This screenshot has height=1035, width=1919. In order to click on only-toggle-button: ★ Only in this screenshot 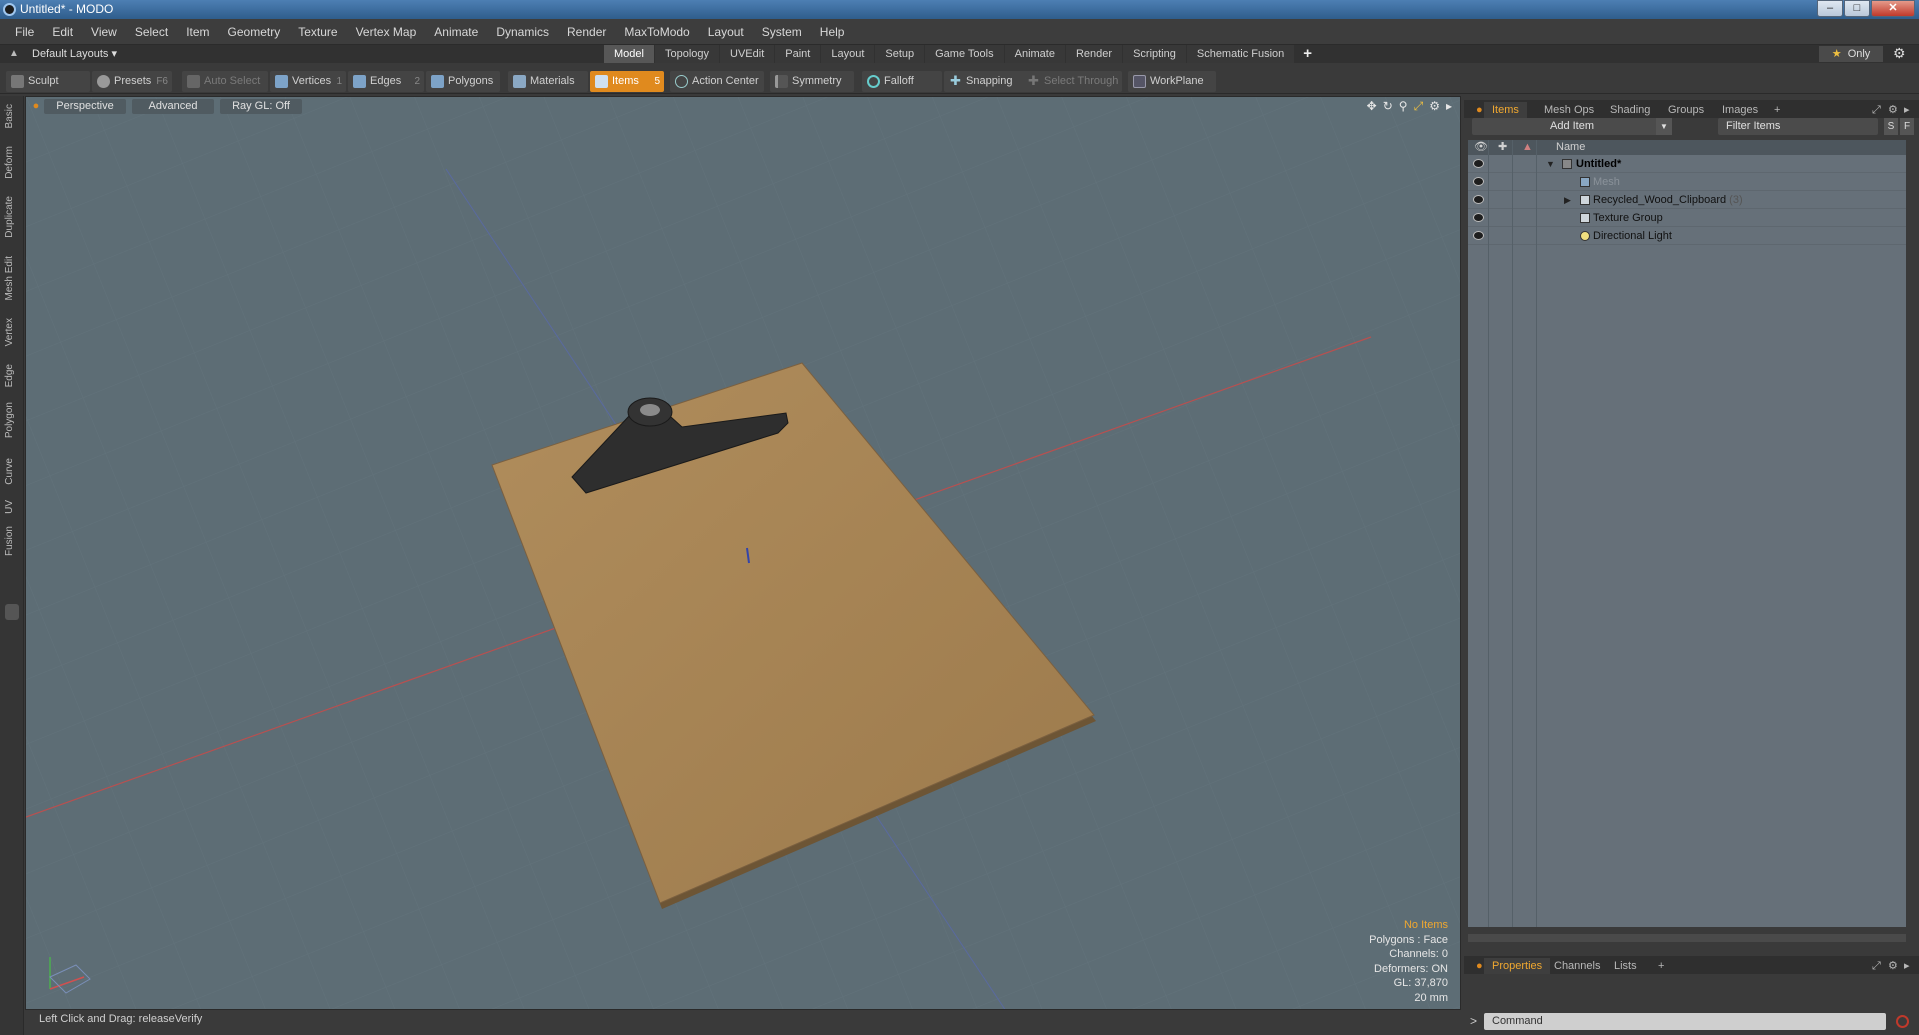, I will do `click(1851, 54)`.